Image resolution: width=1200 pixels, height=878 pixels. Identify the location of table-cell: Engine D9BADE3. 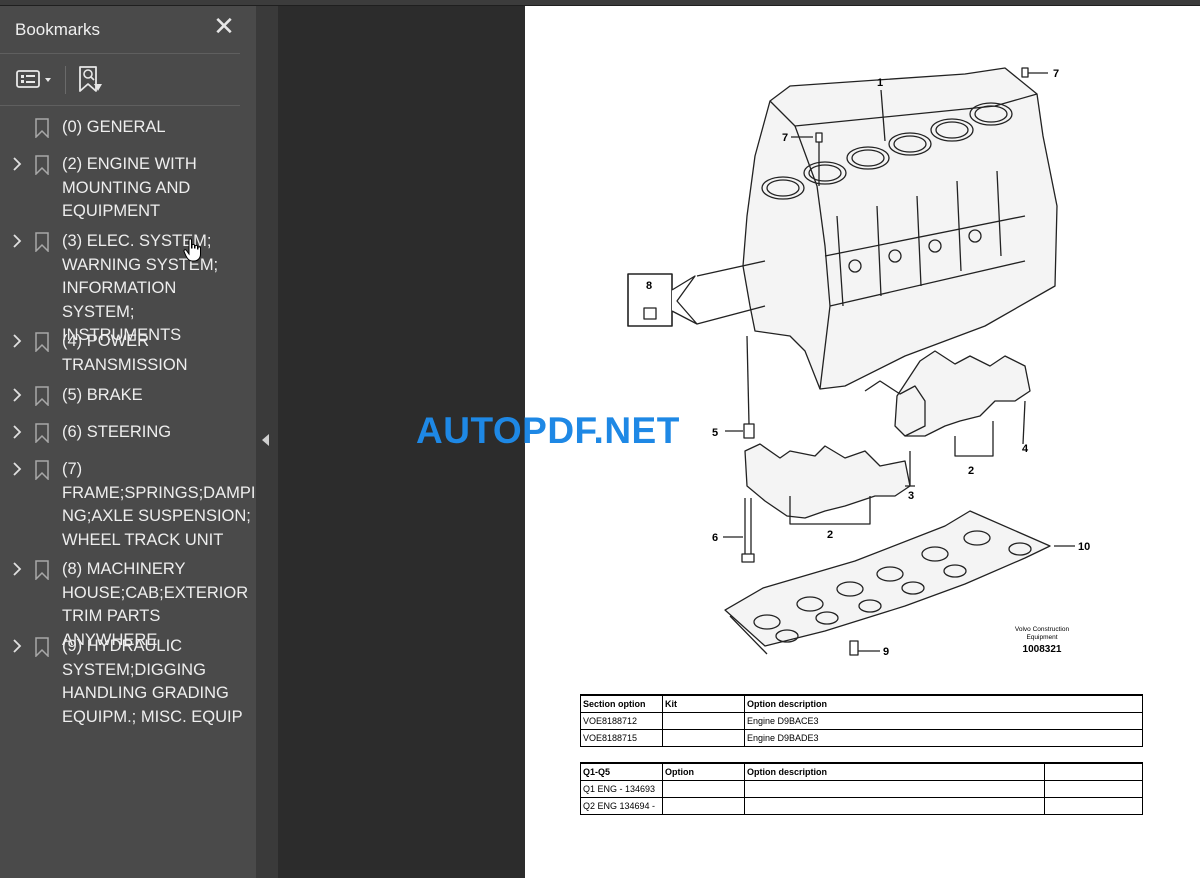
(943, 737).